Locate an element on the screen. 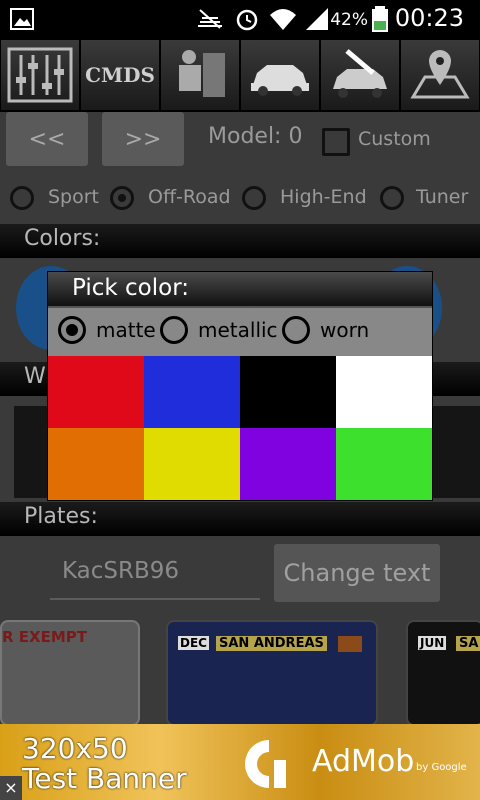 The width and height of the screenshot is (480, 800). status-bar: 42% 00:23 is located at coordinates (240, 19).